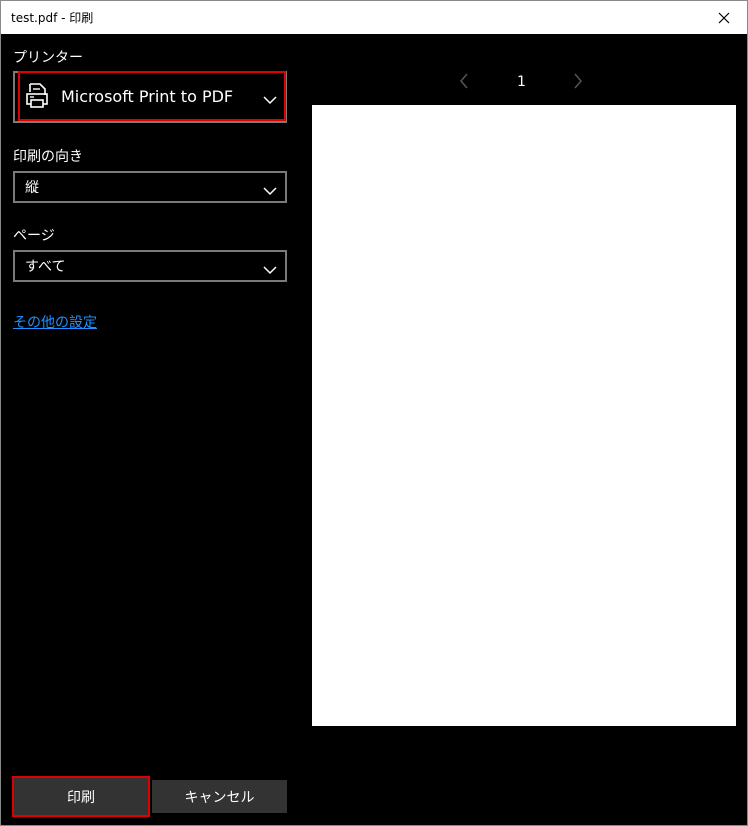 The height and width of the screenshot is (826, 748). I want to click on chevron-left-icon, so click(464, 81).